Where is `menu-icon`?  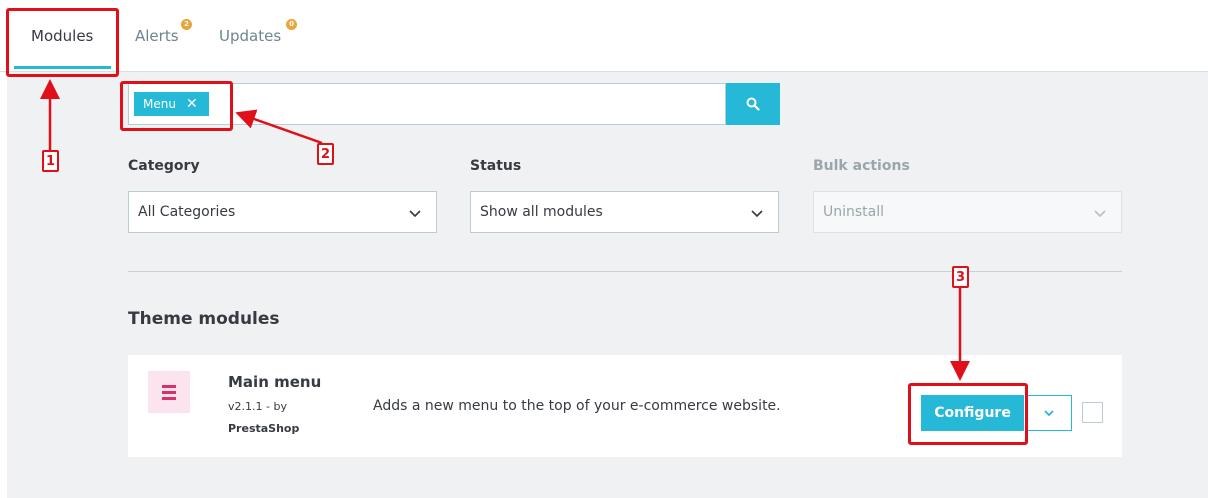
menu-icon is located at coordinates (169, 392).